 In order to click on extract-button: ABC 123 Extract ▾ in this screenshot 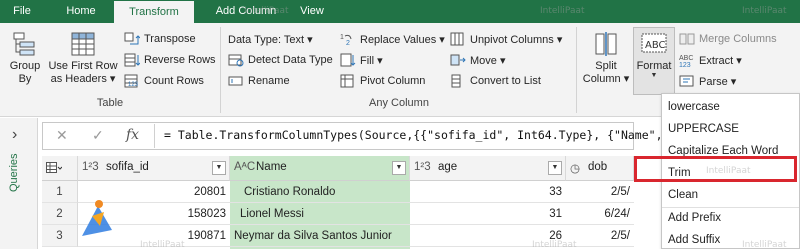, I will do `click(710, 60)`.